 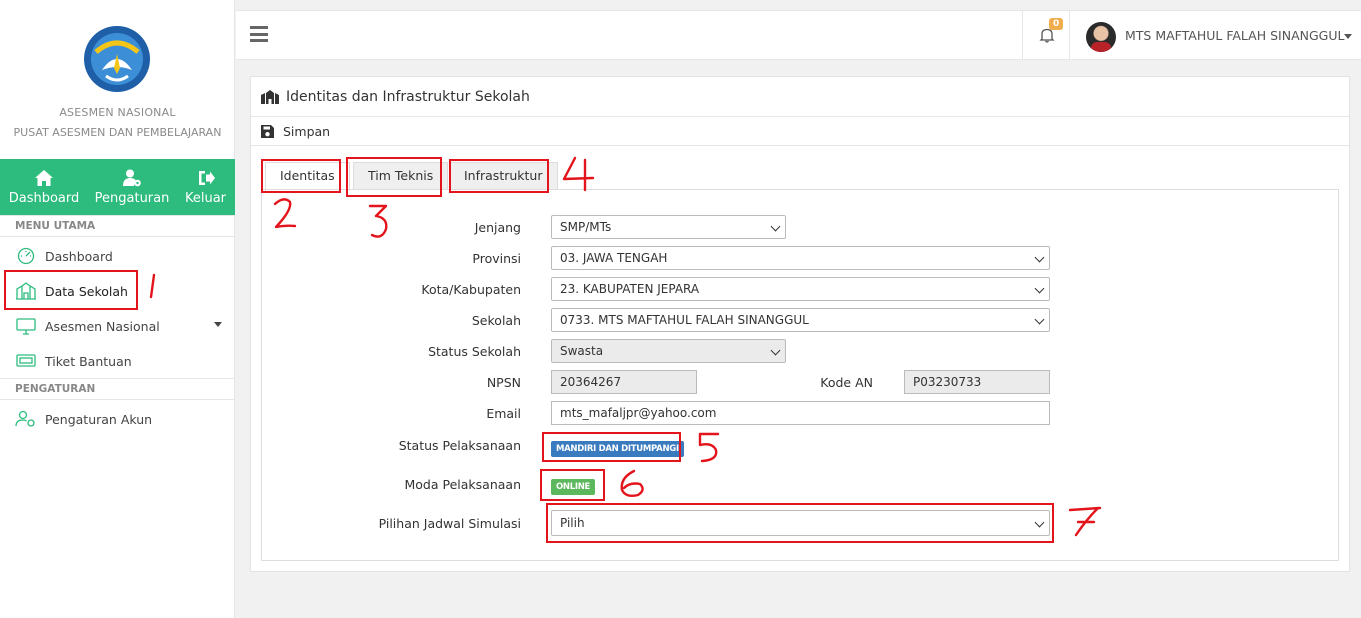 I want to click on quick-actions-bar: Dashboard Pengaturan Keluar, so click(x=117, y=187).